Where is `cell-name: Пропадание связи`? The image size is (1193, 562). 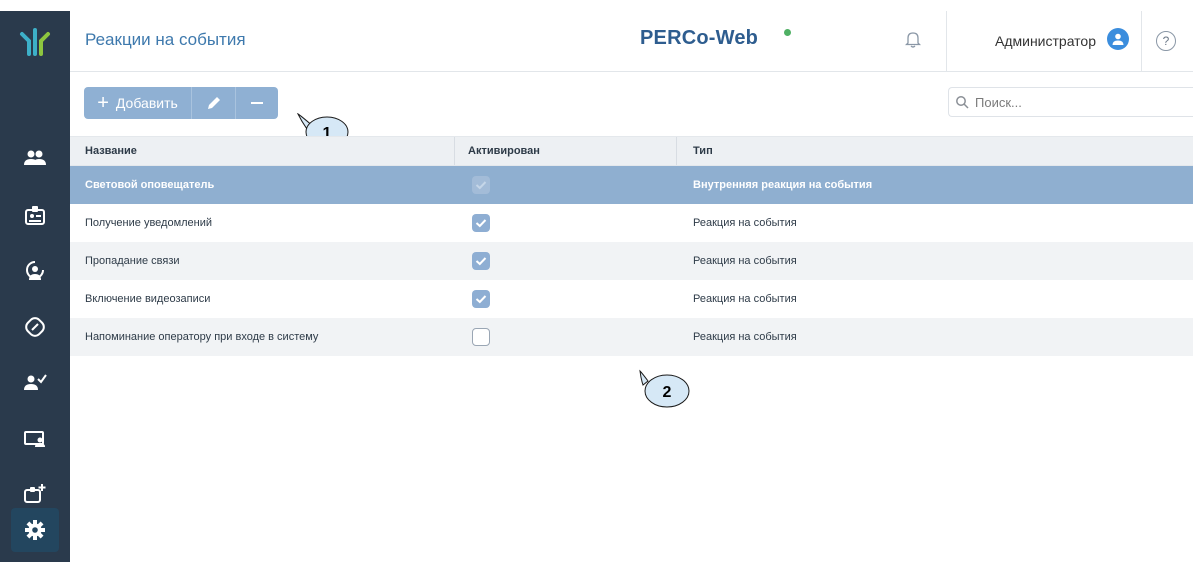 cell-name: Пропадание связи is located at coordinates (132, 261).